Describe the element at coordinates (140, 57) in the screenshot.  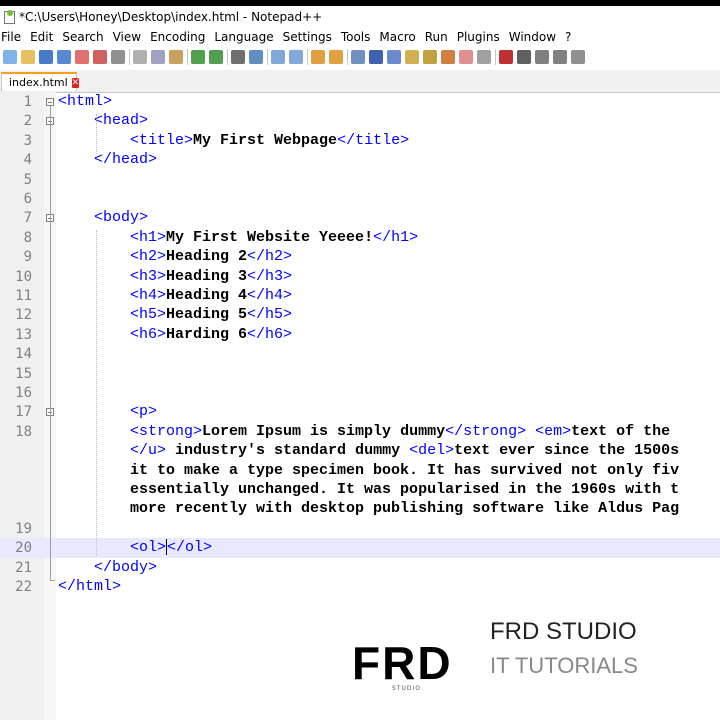
I see `cut-icon` at that location.